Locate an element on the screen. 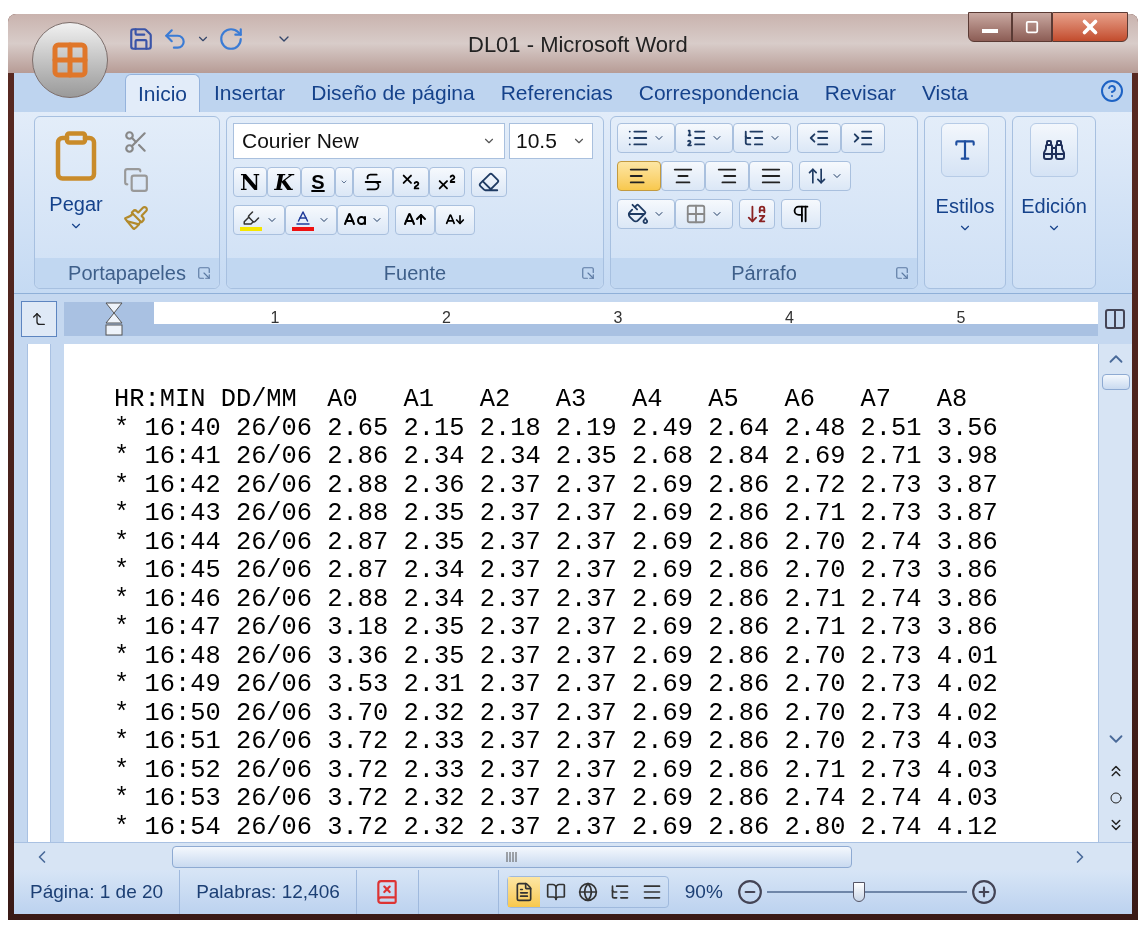  document-line: HR:MIN DD/MM A0 A1 A2 A3 A4 A5 A6 A7 A8 is located at coordinates (541, 400).